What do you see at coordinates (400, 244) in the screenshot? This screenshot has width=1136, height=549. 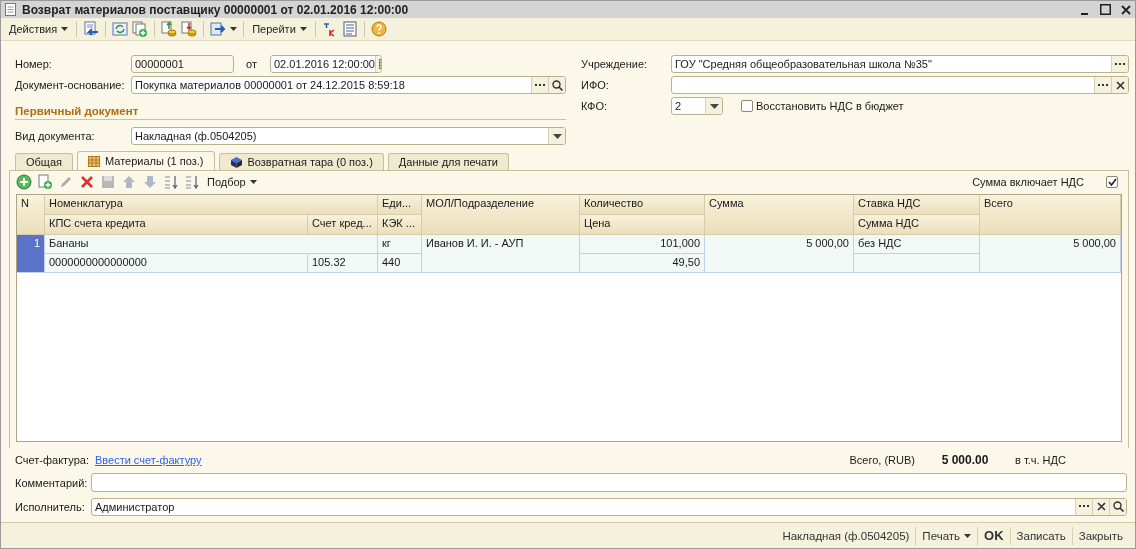 I see `table-cell: кг` at bounding box center [400, 244].